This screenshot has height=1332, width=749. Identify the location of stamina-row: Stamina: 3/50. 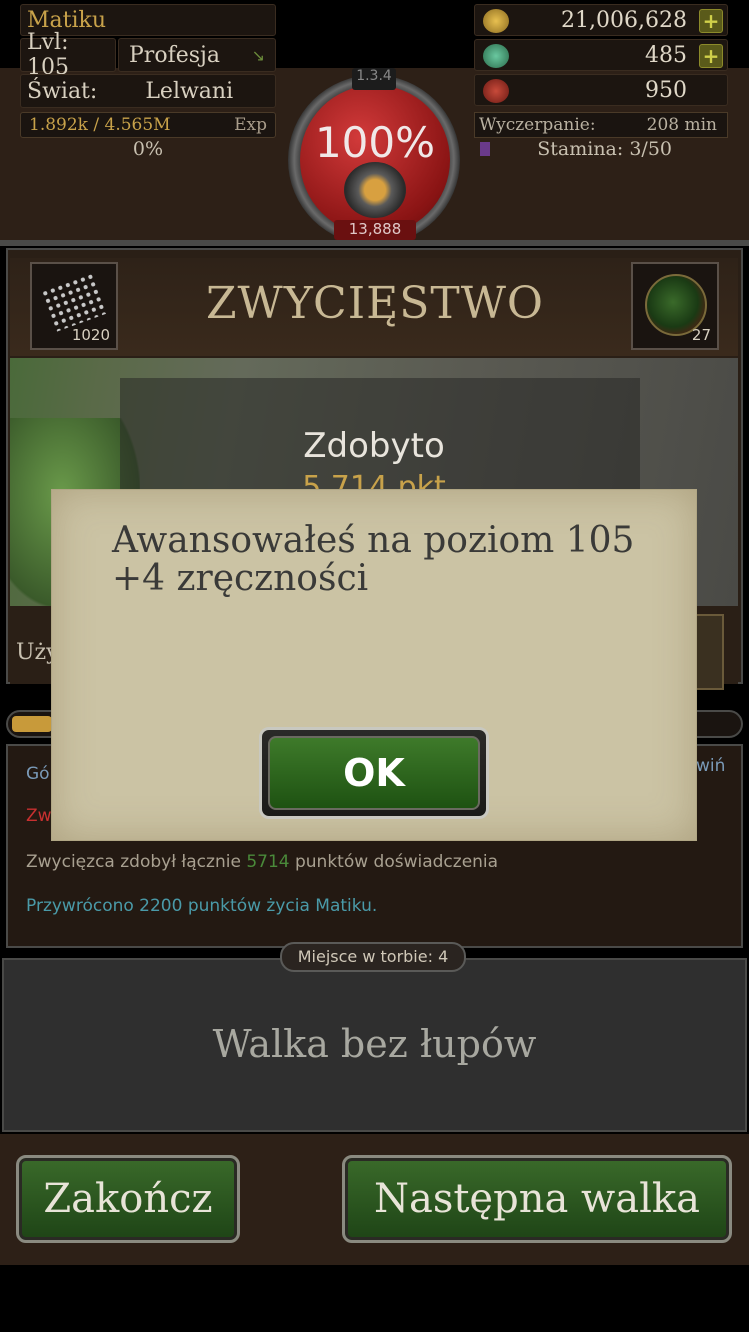
(601, 150).